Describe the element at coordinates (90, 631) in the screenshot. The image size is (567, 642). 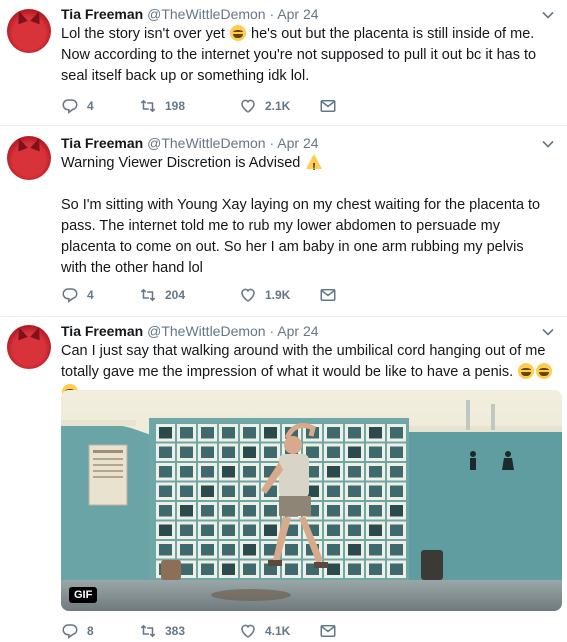
I see `reply-count: 8` at that location.